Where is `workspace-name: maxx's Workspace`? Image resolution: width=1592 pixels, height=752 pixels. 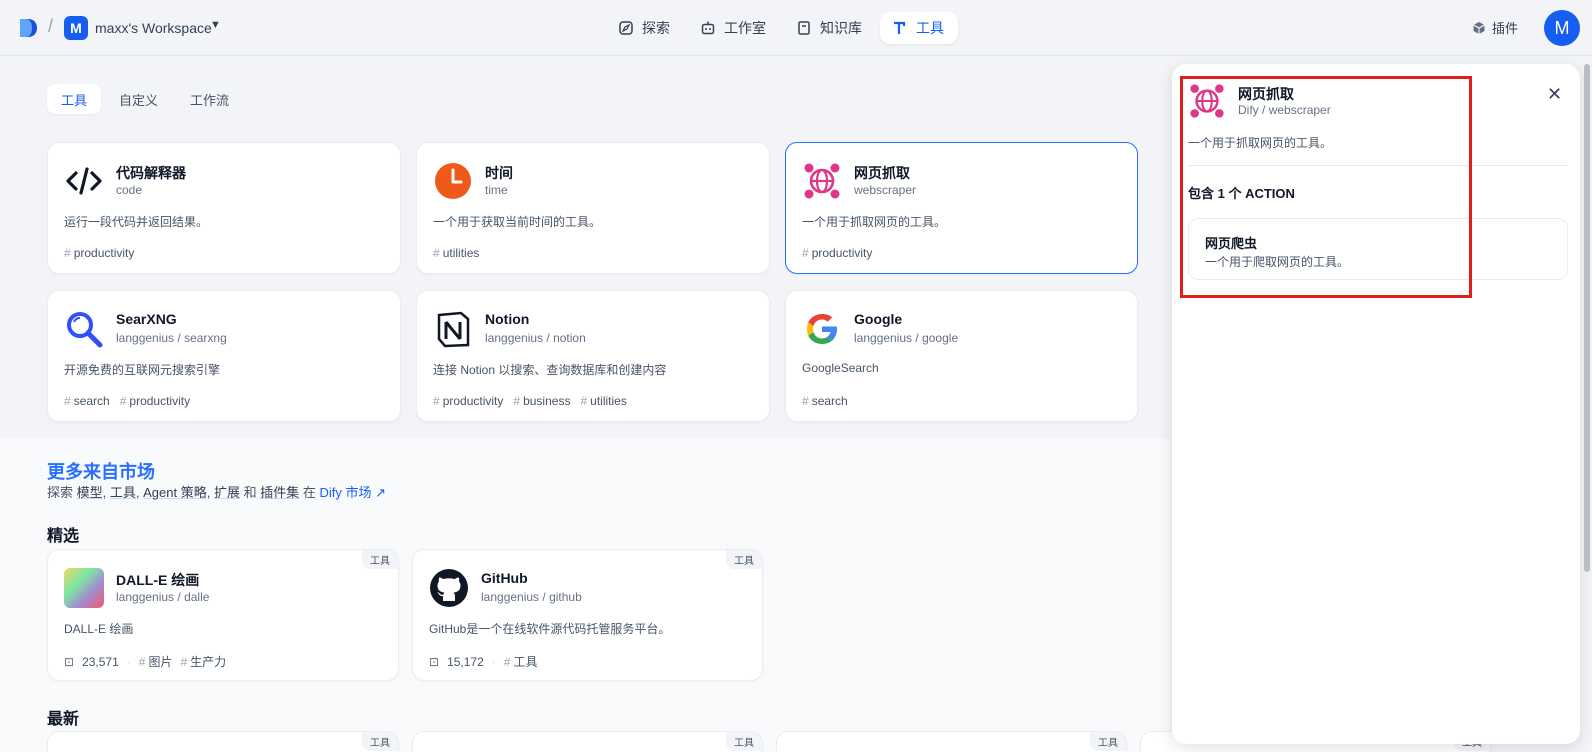 workspace-name: maxx's Workspace is located at coordinates (153, 28).